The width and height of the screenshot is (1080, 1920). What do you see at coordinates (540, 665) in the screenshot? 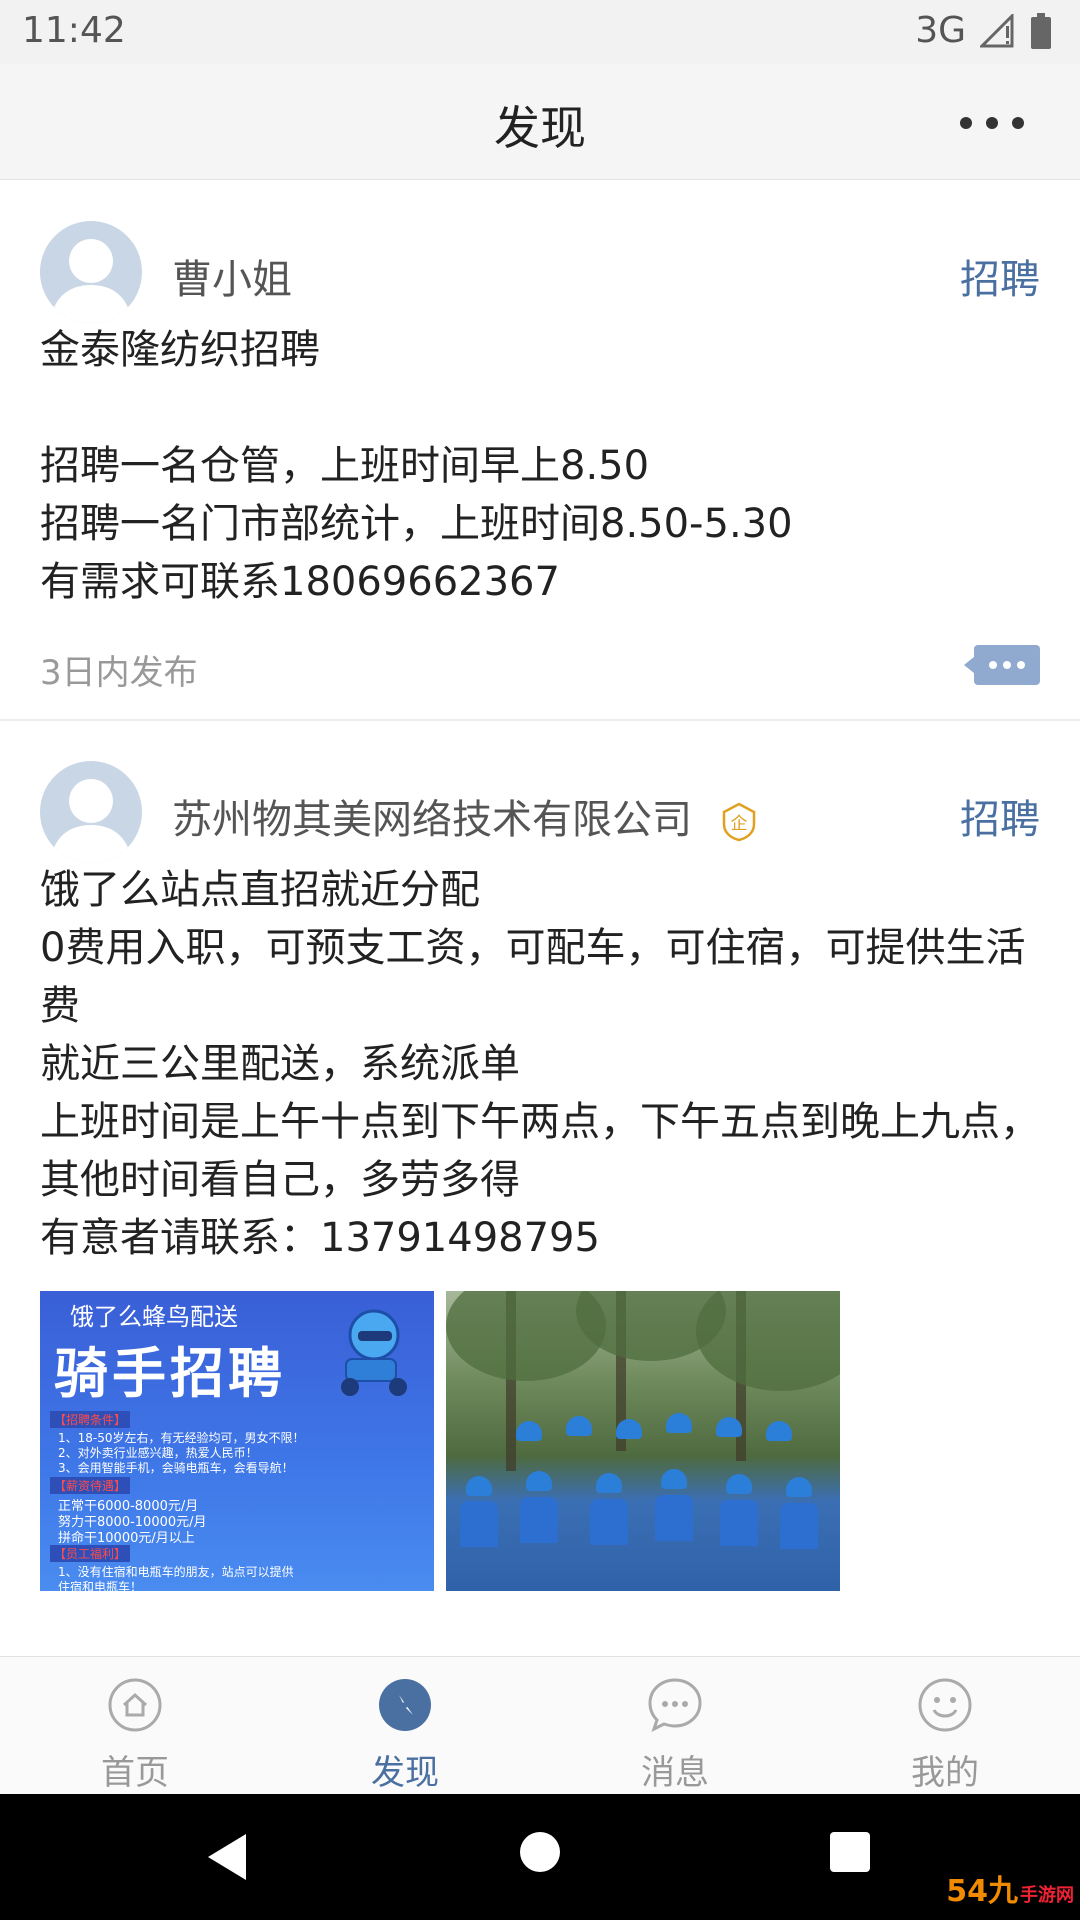
I see `post-footer: 3日内发布` at bounding box center [540, 665].